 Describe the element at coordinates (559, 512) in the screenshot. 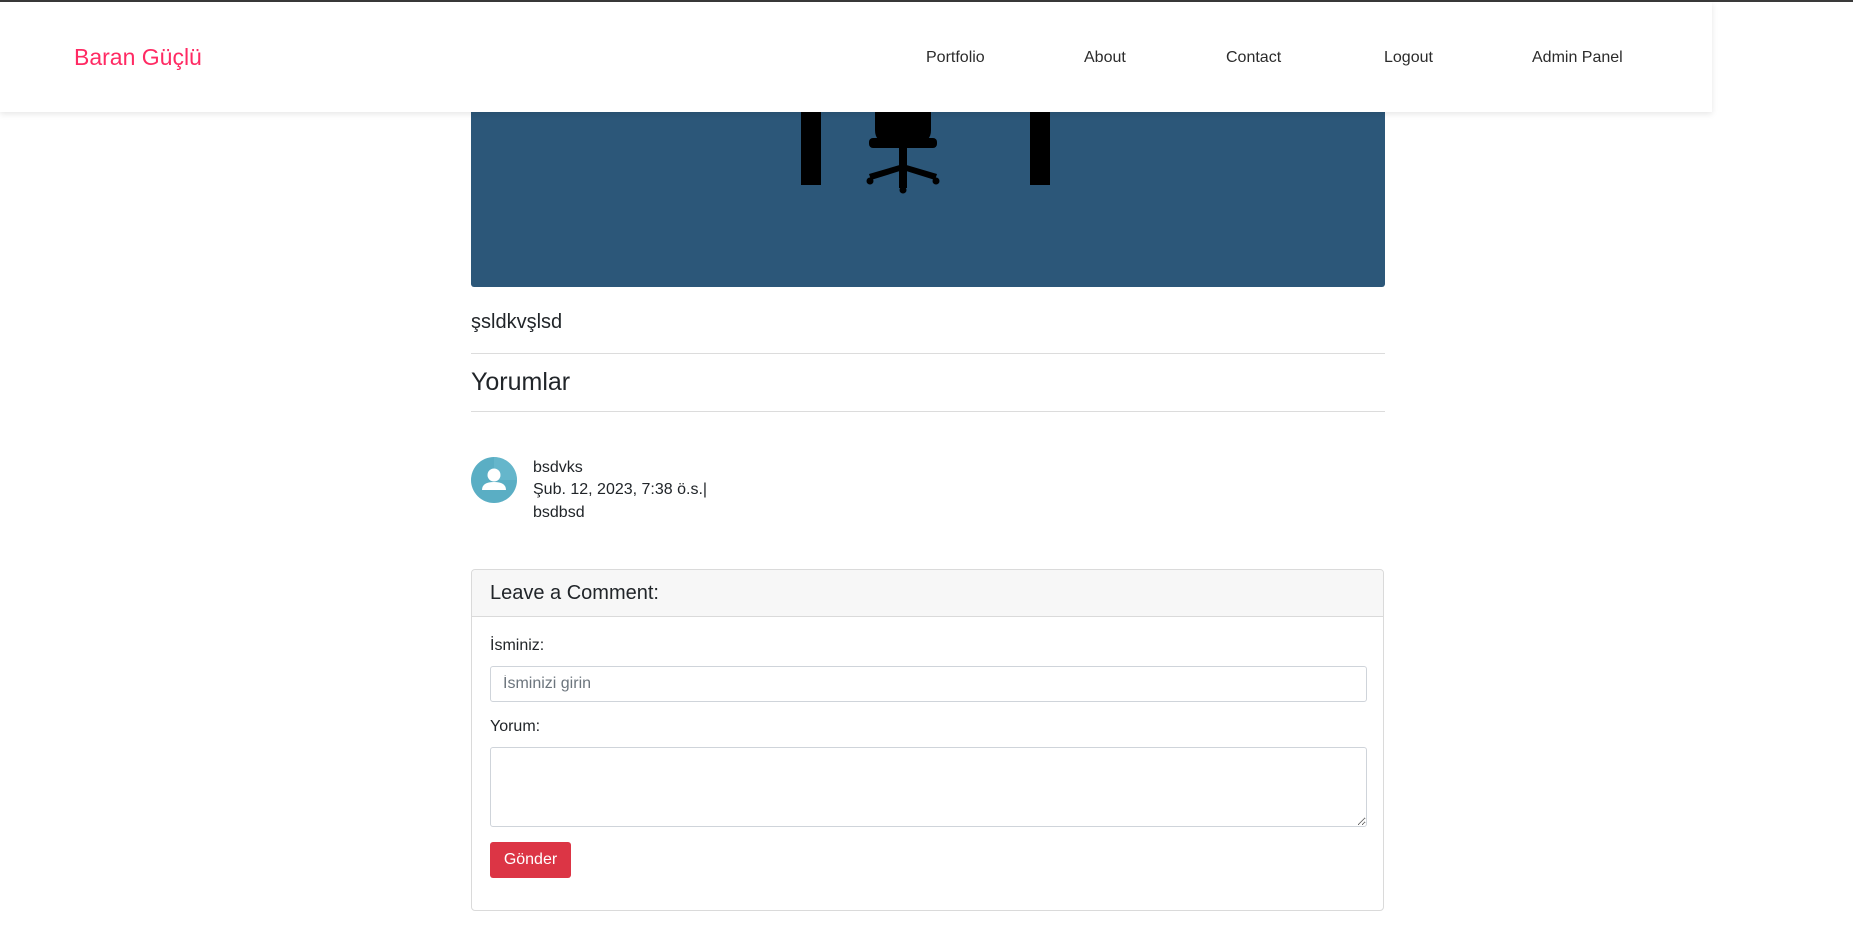

I see `comment-body: bsdbsd` at that location.